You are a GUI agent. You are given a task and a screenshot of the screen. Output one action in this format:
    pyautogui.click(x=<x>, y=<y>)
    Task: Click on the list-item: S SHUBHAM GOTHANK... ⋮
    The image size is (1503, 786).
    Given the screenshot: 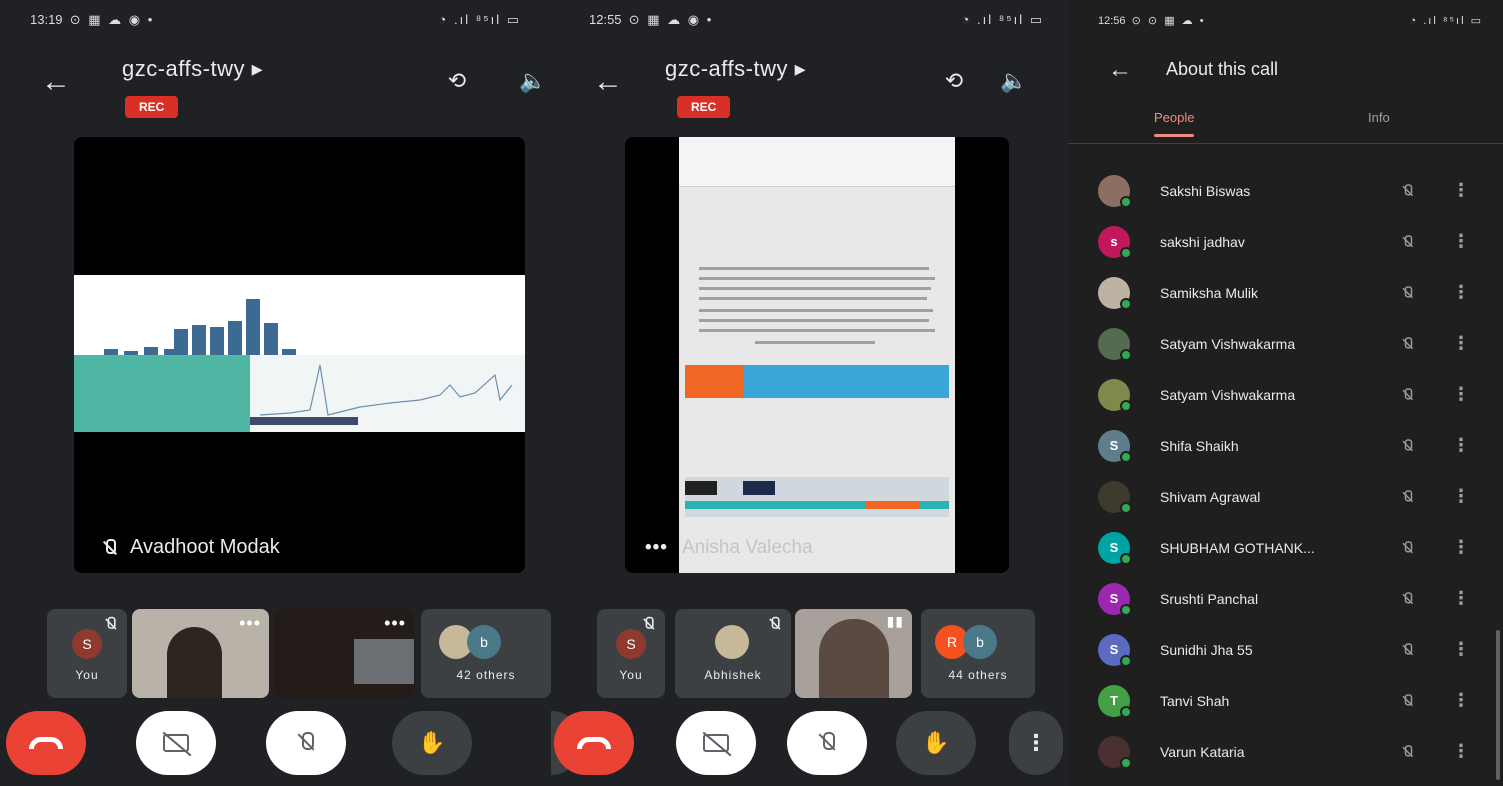 What is the action you would take?
    pyautogui.click(x=1285, y=547)
    